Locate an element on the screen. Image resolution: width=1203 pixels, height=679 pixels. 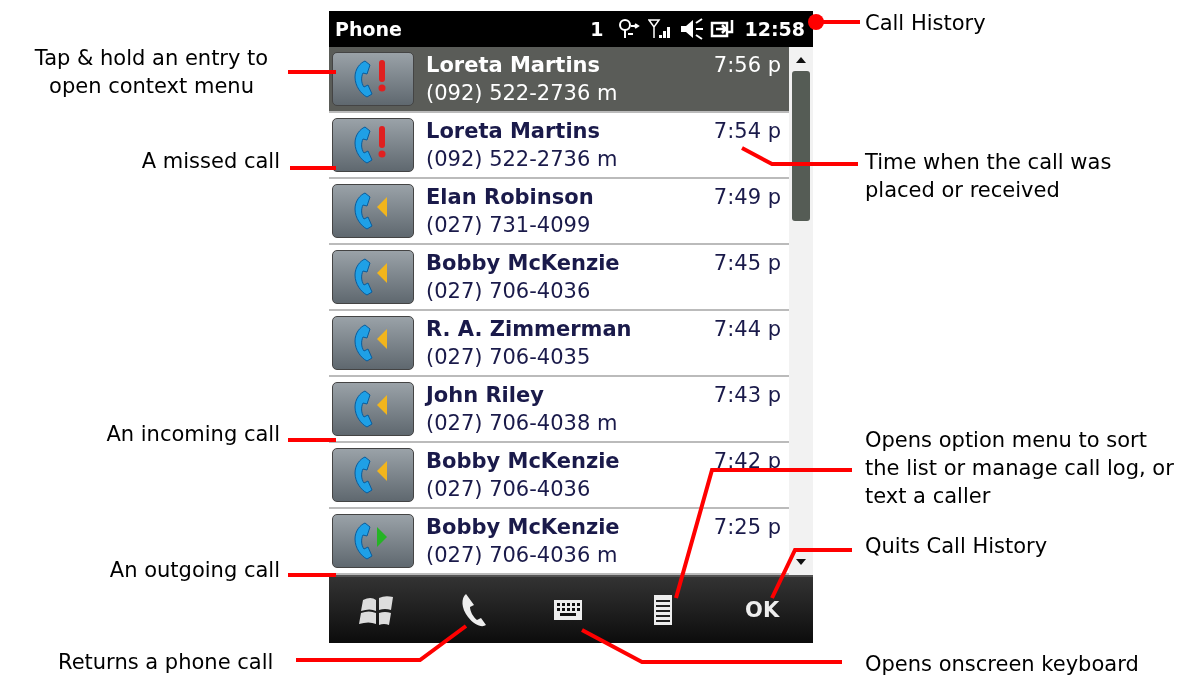
caller-name: John Riley is located at coordinates (485, 395).